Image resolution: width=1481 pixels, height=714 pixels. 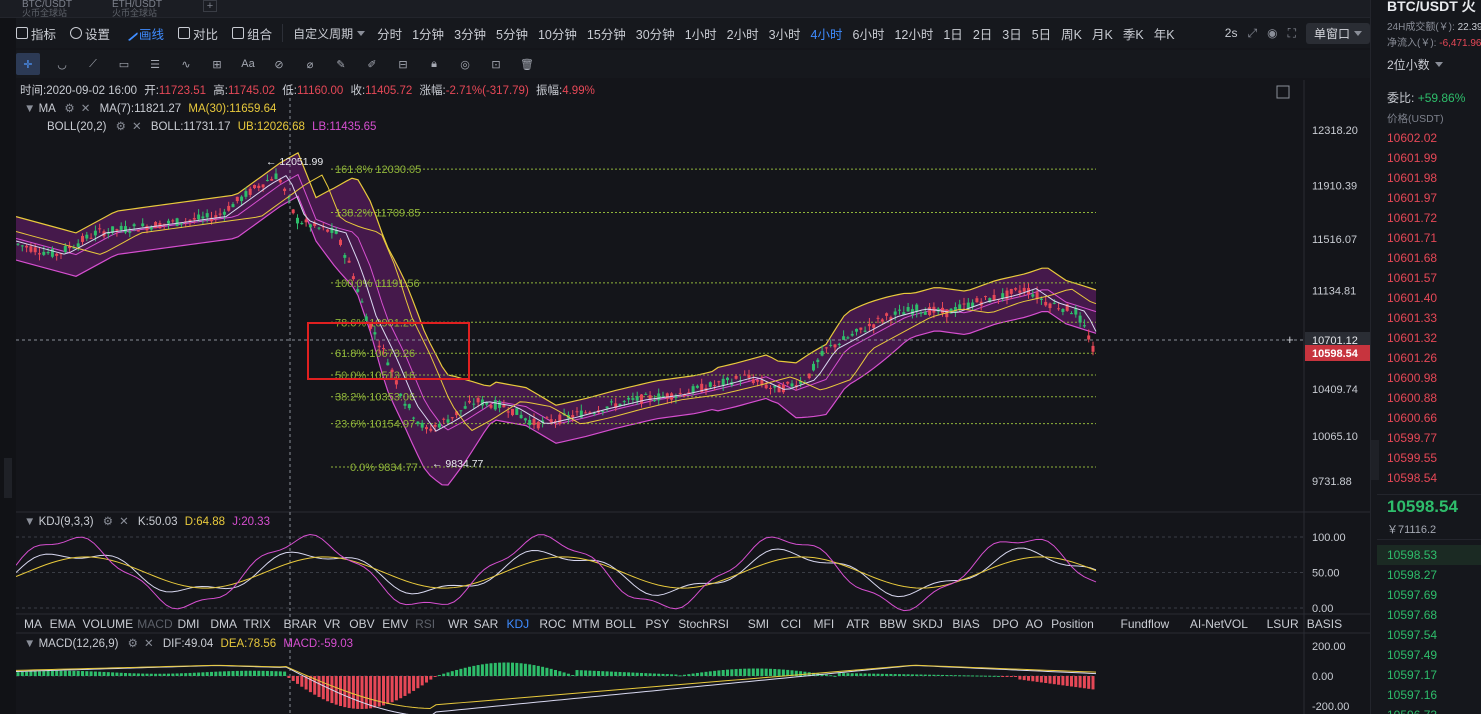 I want to click on measure-icon: ⊘, so click(x=279, y=64).